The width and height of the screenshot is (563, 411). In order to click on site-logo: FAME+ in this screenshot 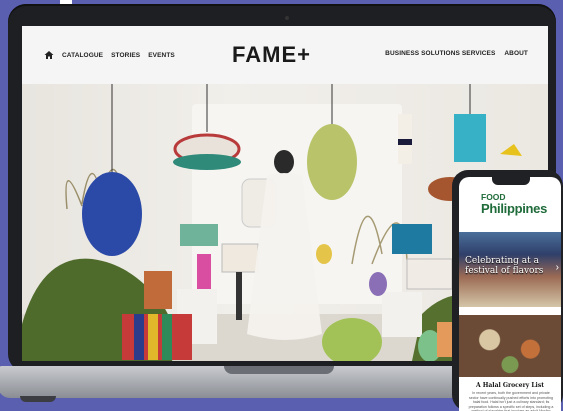, I will do `click(271, 55)`.